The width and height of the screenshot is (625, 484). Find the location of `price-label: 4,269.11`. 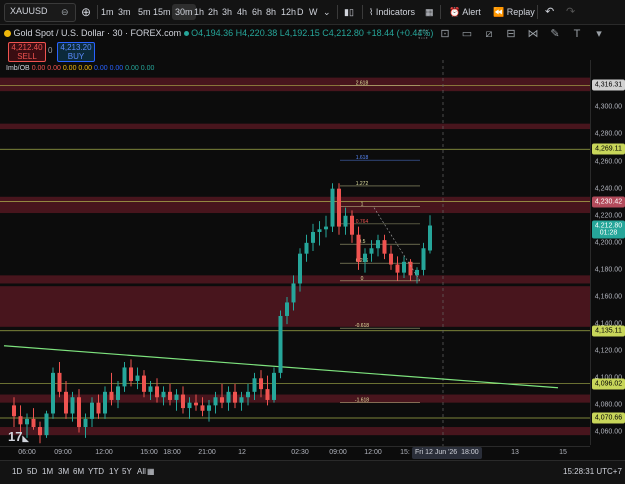

price-label: 4,269.11 is located at coordinates (608, 149).